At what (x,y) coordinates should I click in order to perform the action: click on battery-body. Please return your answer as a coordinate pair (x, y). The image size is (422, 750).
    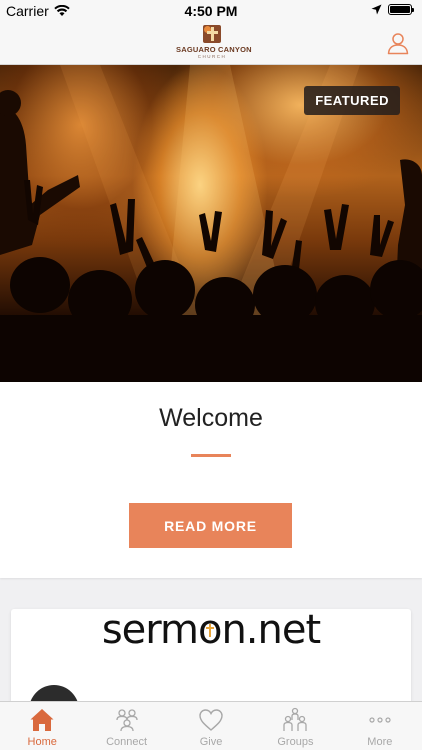
    Looking at the image, I should click on (400, 9).